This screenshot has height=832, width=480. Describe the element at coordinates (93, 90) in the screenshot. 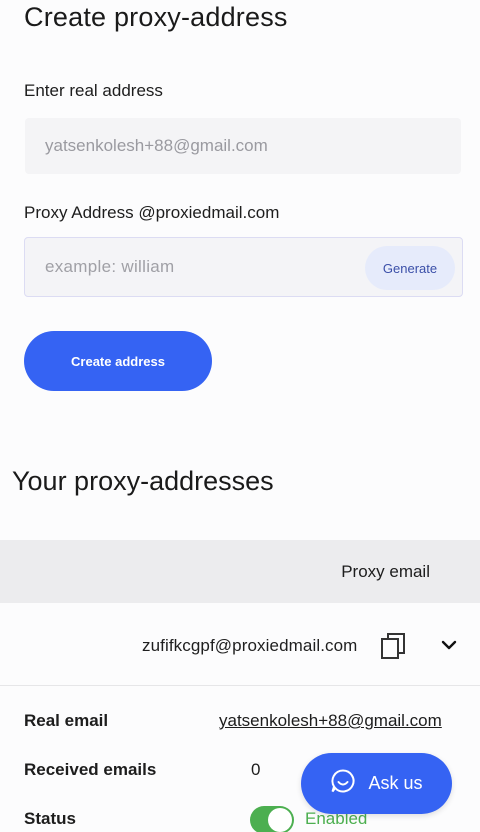

I see `real-address-label: Enter real address` at that location.